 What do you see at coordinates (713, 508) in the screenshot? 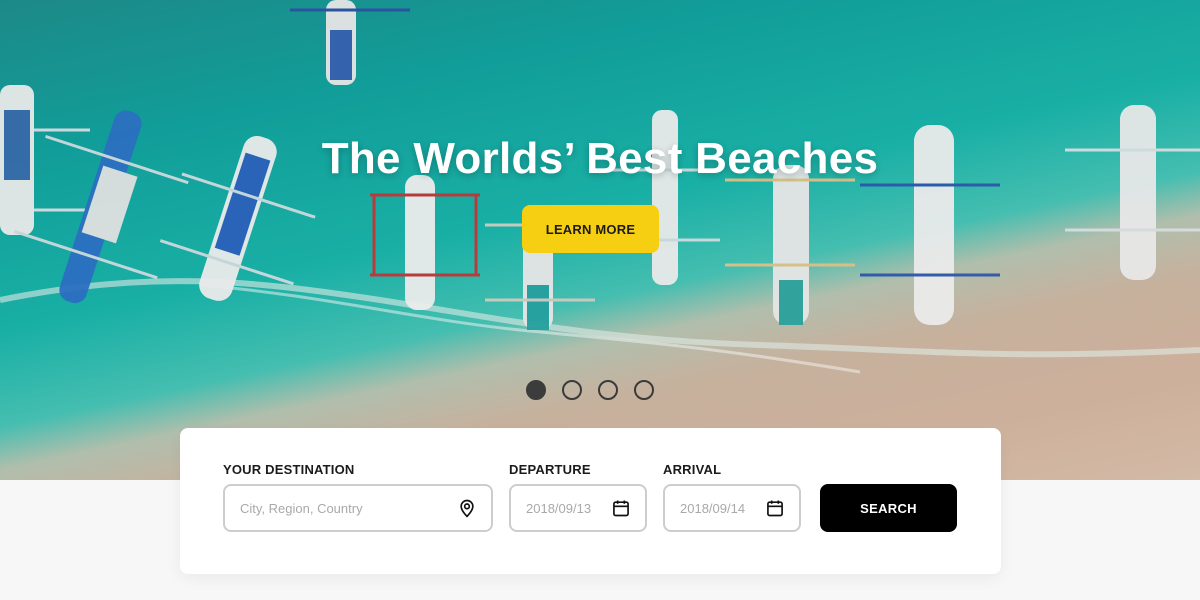
I see `arrival-date-value: 2018/09/14` at bounding box center [713, 508].